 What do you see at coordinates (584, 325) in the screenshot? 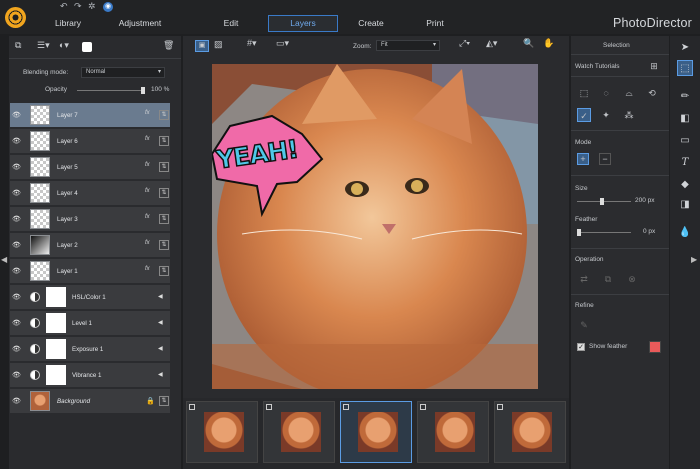
I see `refine-brush-icon: ✎` at bounding box center [584, 325].